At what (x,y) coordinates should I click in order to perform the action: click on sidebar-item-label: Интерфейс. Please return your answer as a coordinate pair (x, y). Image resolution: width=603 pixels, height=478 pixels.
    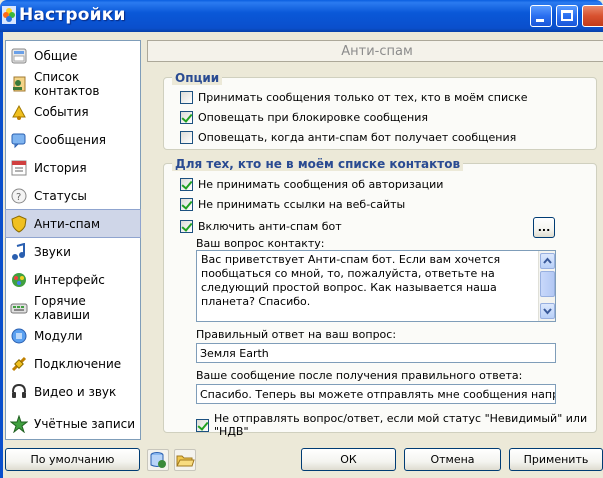
    Looking at the image, I should click on (69, 280).